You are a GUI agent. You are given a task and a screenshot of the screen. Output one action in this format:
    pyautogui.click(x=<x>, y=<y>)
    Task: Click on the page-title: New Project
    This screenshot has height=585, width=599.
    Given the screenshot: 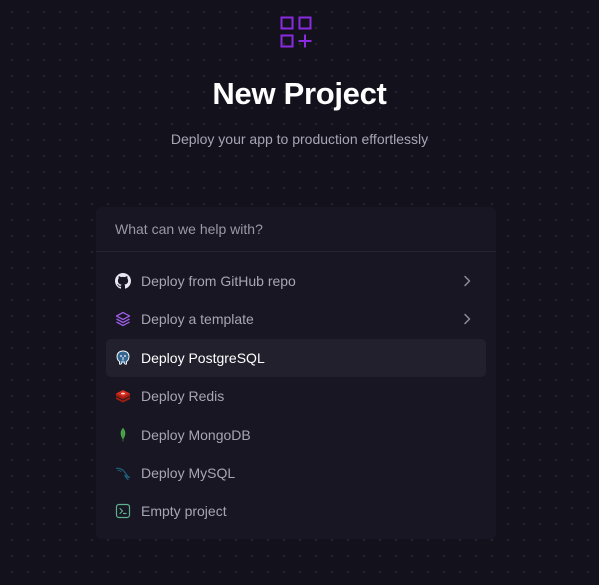 What is the action you would take?
    pyautogui.click(x=299, y=93)
    